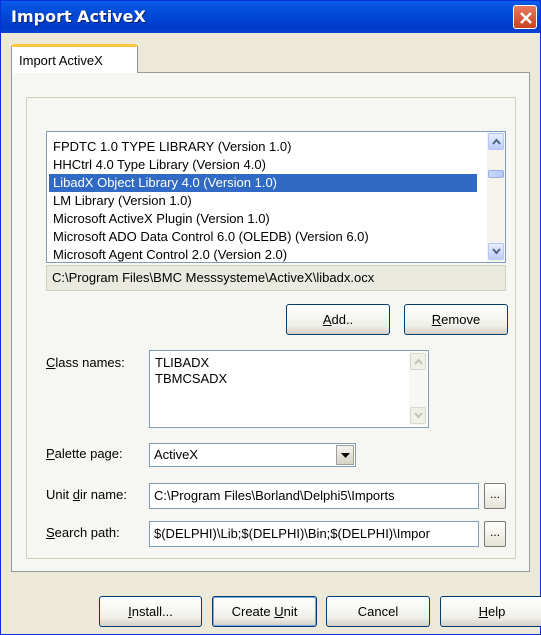  Describe the element at coordinates (103, 494) in the screenshot. I see `unit-dir-label-post: ir name:` at that location.